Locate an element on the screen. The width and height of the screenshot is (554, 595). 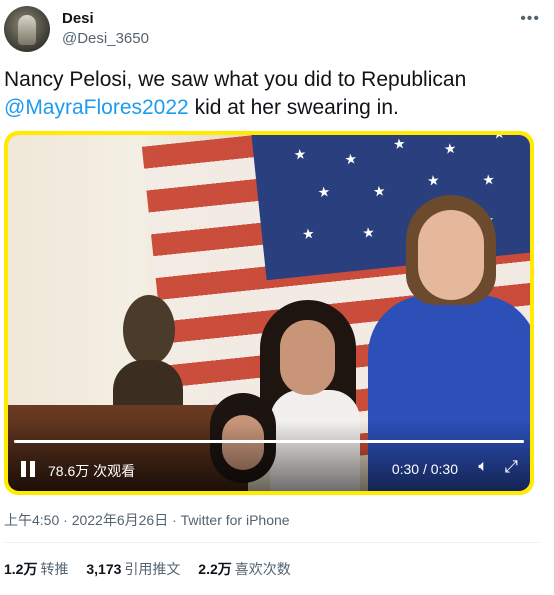
mention-link: @MayraFlores2022 is located at coordinates (96, 107).